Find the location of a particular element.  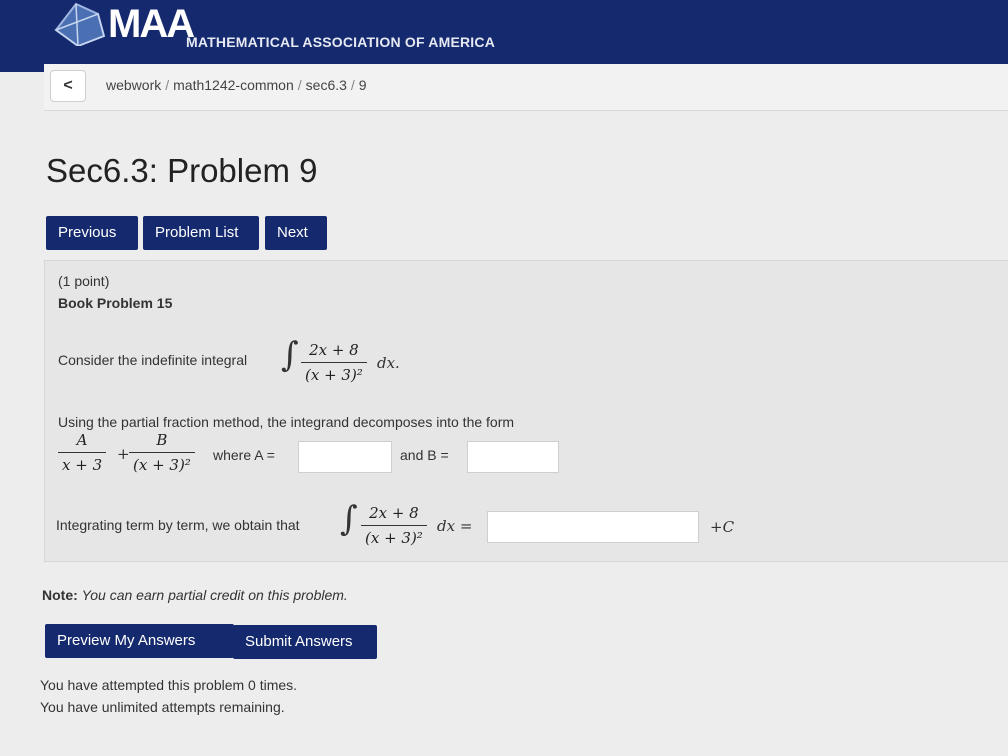

fraction-a: A x + 3 is located at coordinates (82, 452).